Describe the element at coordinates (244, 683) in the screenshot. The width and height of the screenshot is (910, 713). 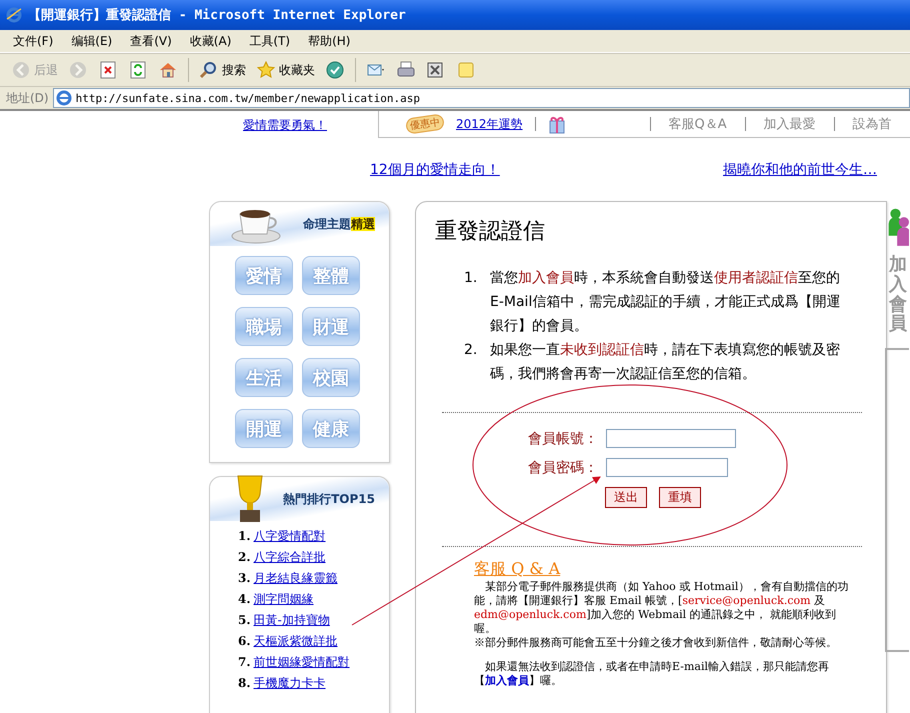
I see `rank-number: 8.` at that location.